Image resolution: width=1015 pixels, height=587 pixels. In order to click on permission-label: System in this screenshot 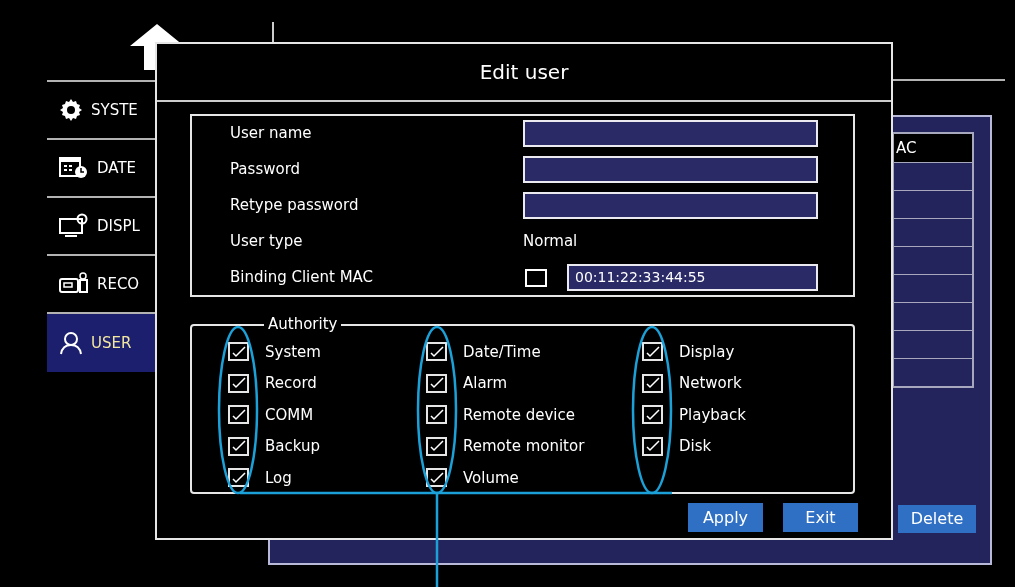, I will do `click(293, 352)`.